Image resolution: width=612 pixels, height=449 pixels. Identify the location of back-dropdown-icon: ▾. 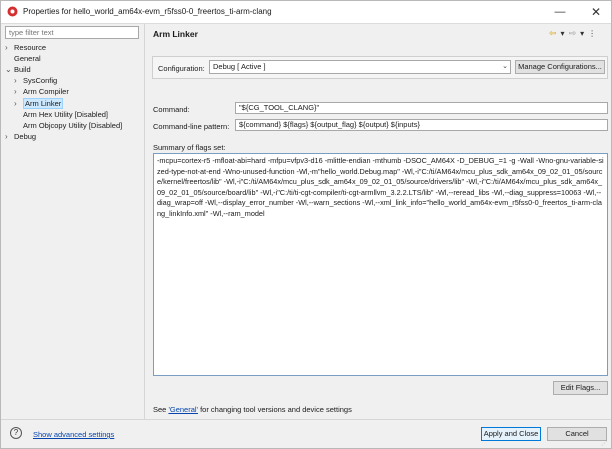
(563, 33).